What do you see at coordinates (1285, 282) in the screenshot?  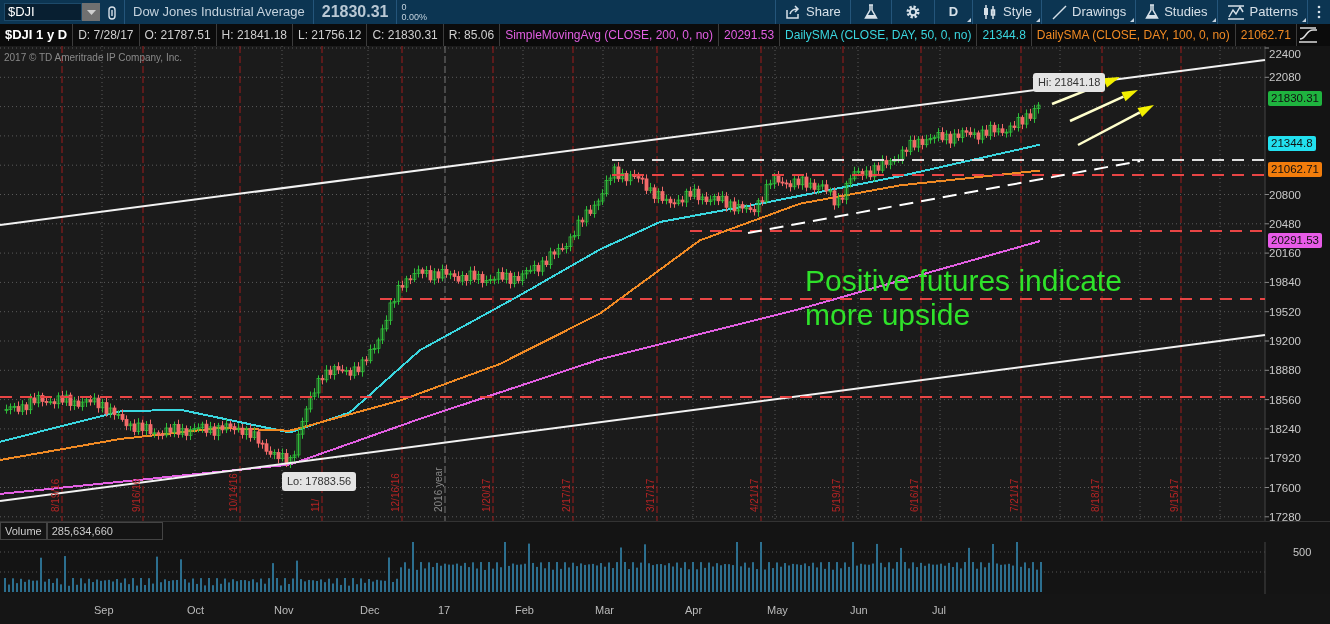 I see `price-tick-label: 19840` at bounding box center [1285, 282].